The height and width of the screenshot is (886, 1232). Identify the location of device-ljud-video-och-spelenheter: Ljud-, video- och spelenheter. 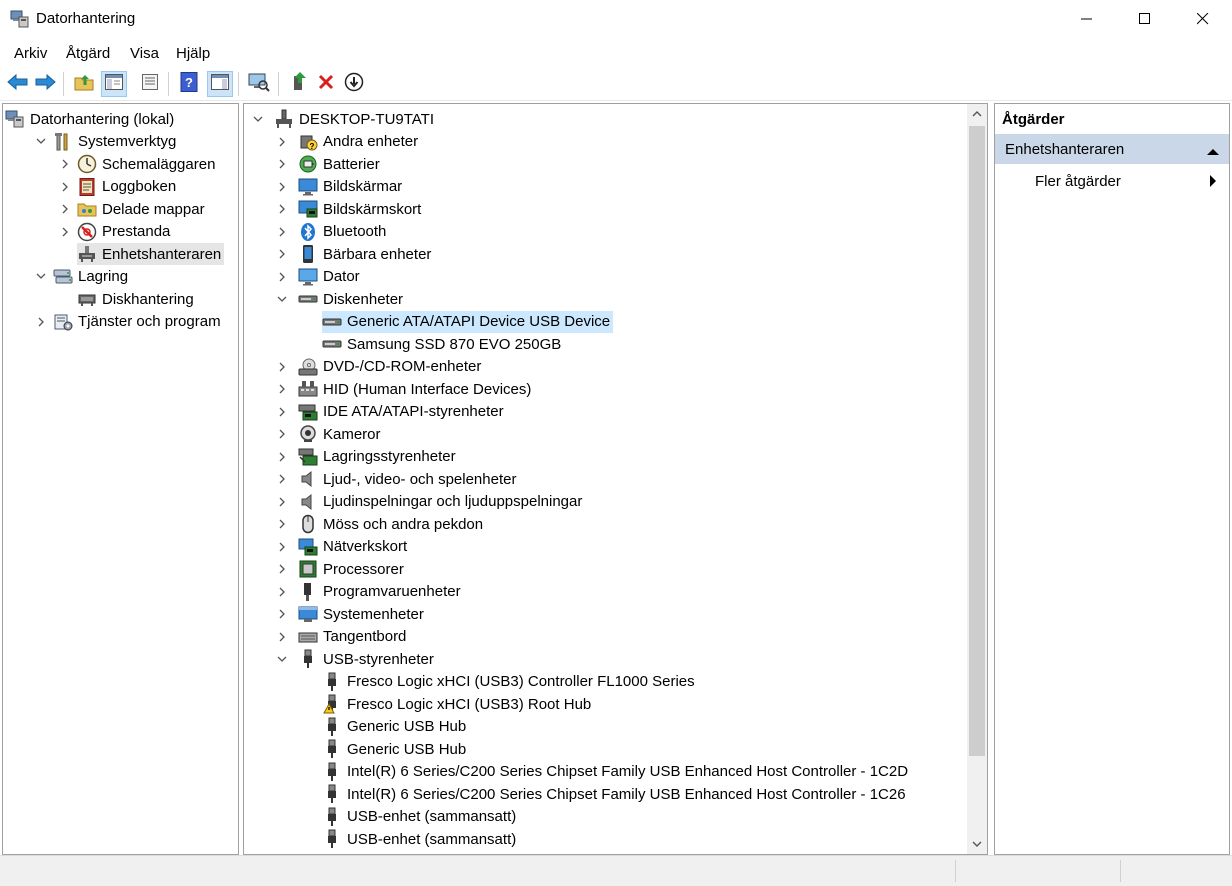
(408, 479).